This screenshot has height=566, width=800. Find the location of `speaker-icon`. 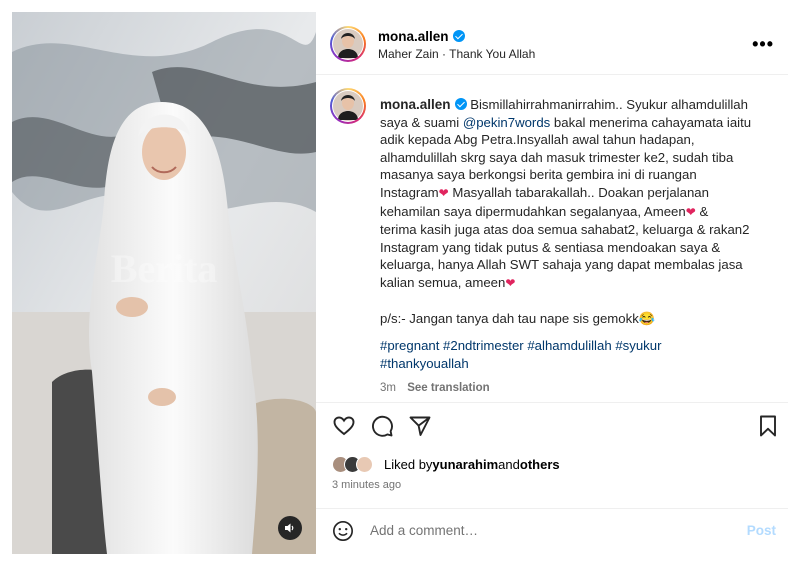

speaker-icon is located at coordinates (289, 528).